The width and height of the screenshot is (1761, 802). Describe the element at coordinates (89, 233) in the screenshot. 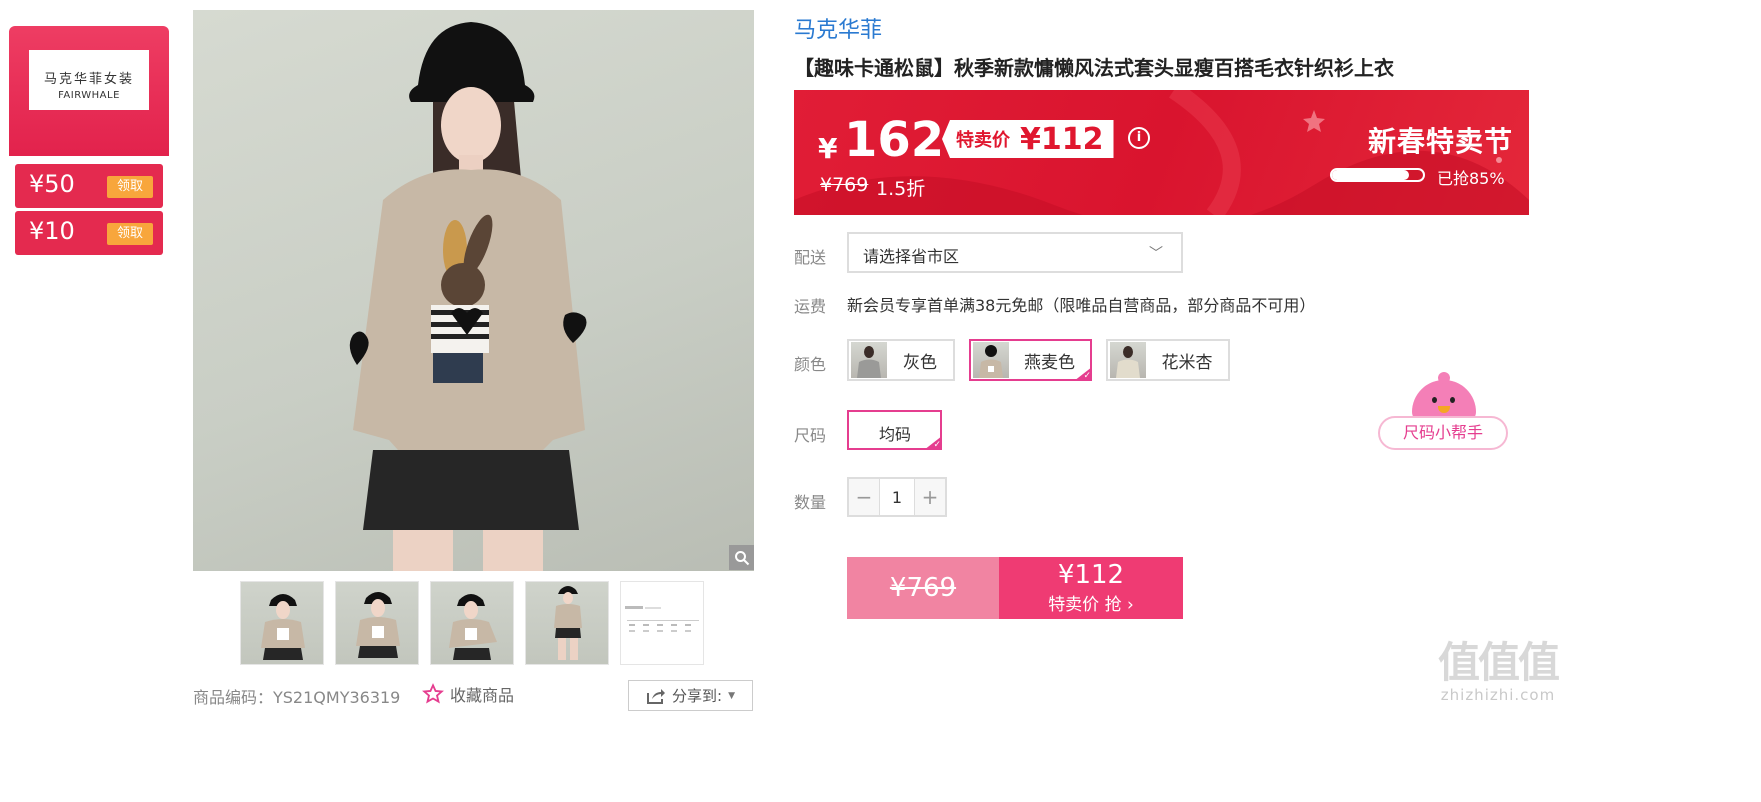

I see `coupon-10: ¥10 领取` at that location.